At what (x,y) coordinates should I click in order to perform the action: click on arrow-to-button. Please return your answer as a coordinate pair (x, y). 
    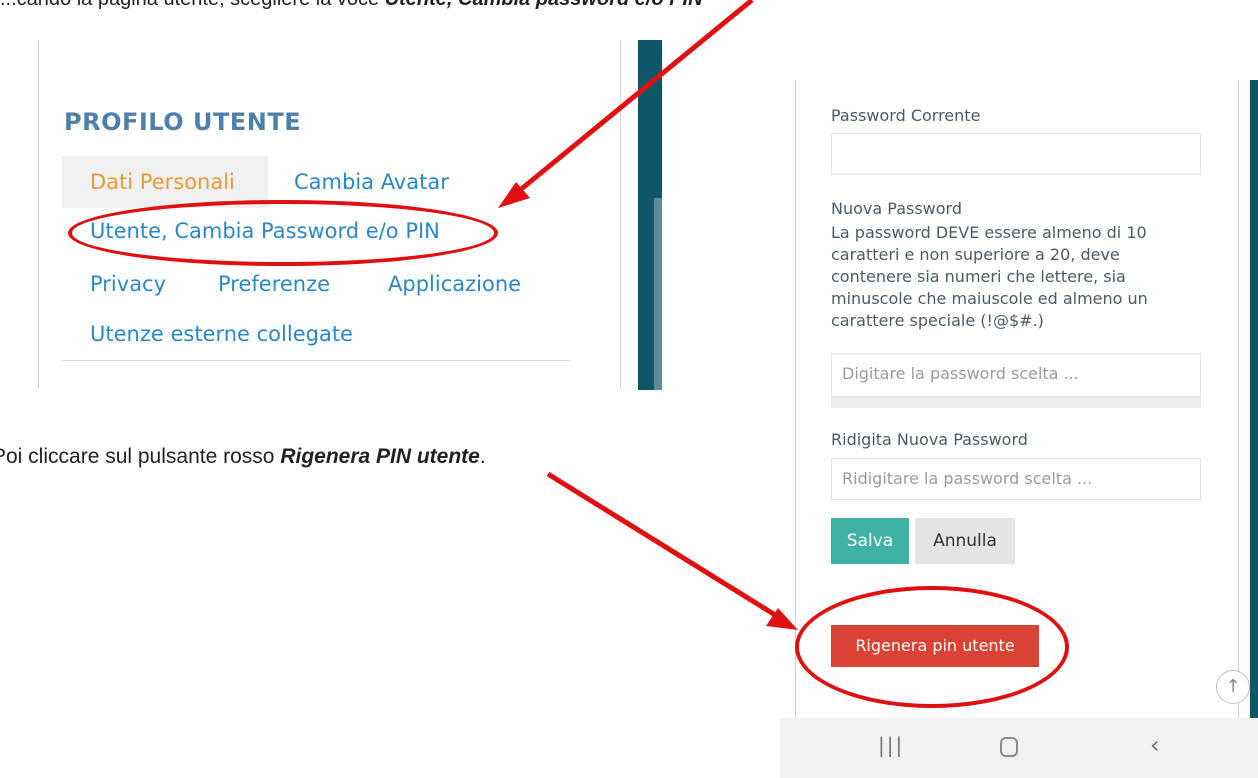
    Looking at the image, I should click on (664, 546).